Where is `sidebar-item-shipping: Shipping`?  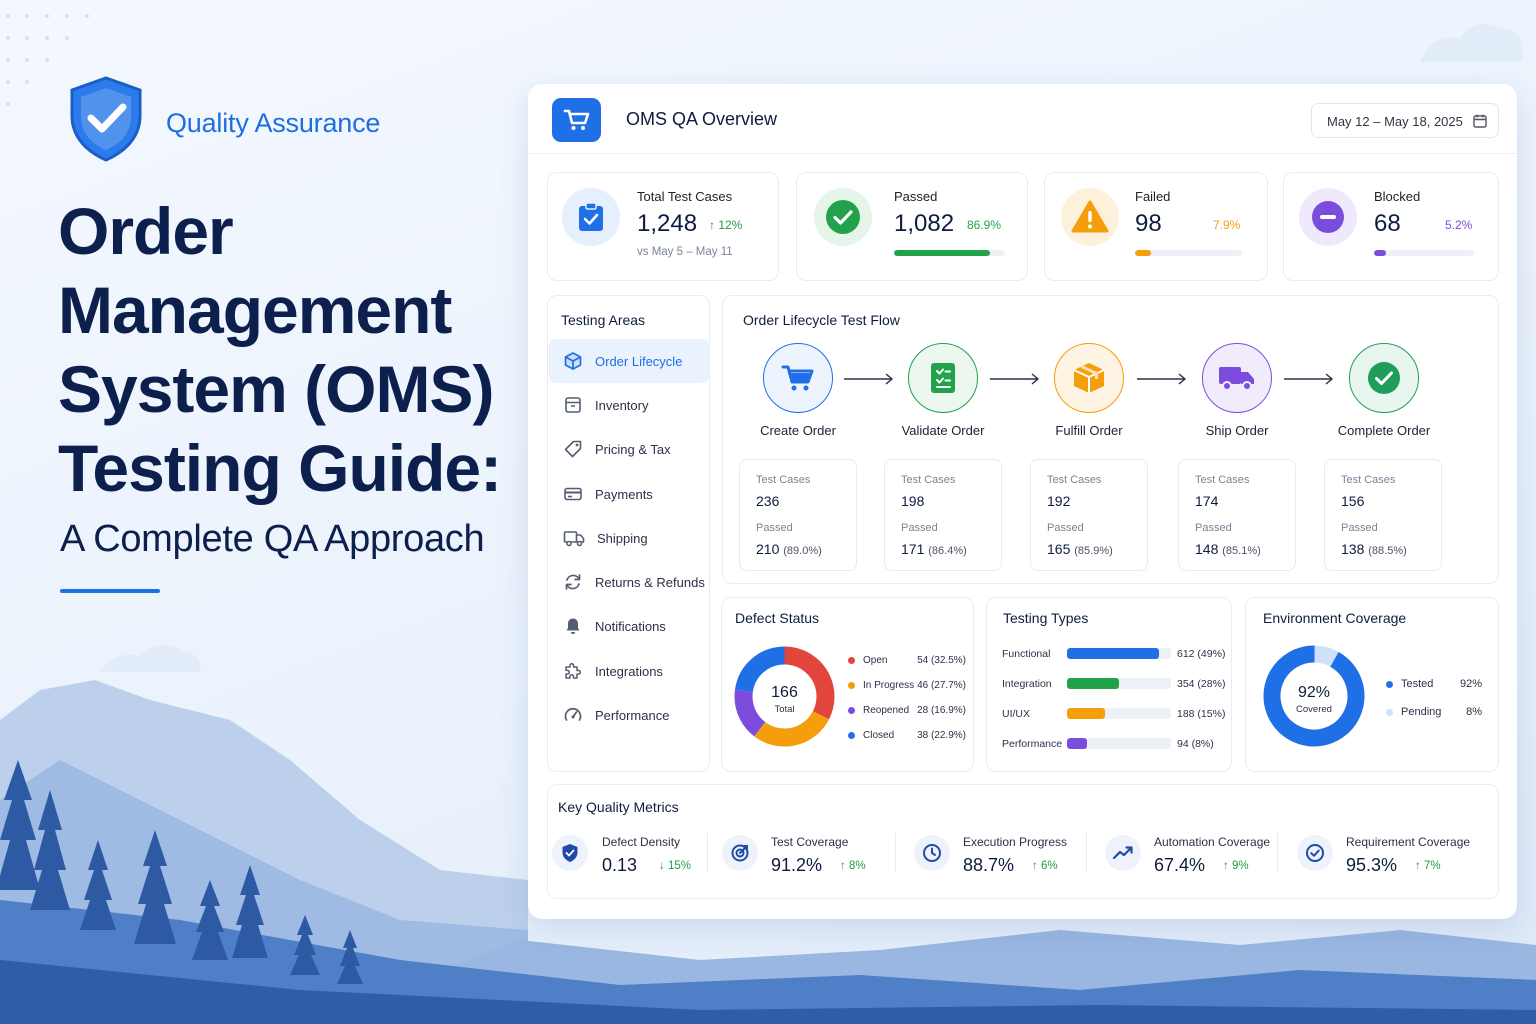
sidebar-item-shipping: Shipping is located at coordinates (629, 538).